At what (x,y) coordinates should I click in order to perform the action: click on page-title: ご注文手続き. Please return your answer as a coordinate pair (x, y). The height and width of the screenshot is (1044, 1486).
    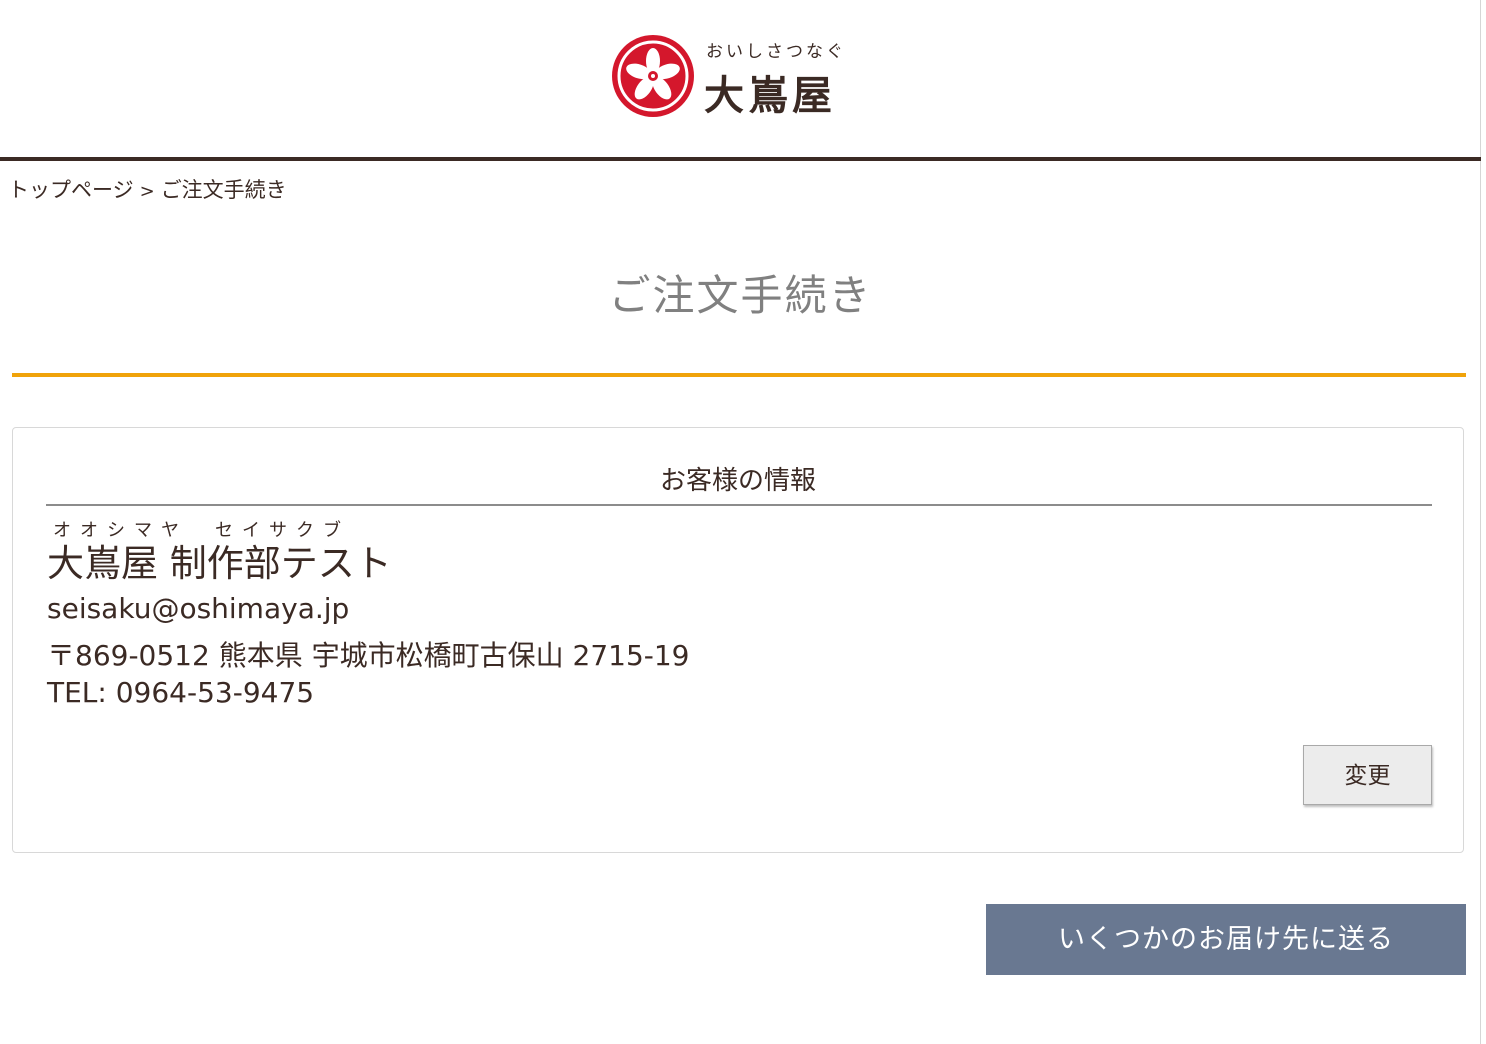
    Looking at the image, I should click on (740, 295).